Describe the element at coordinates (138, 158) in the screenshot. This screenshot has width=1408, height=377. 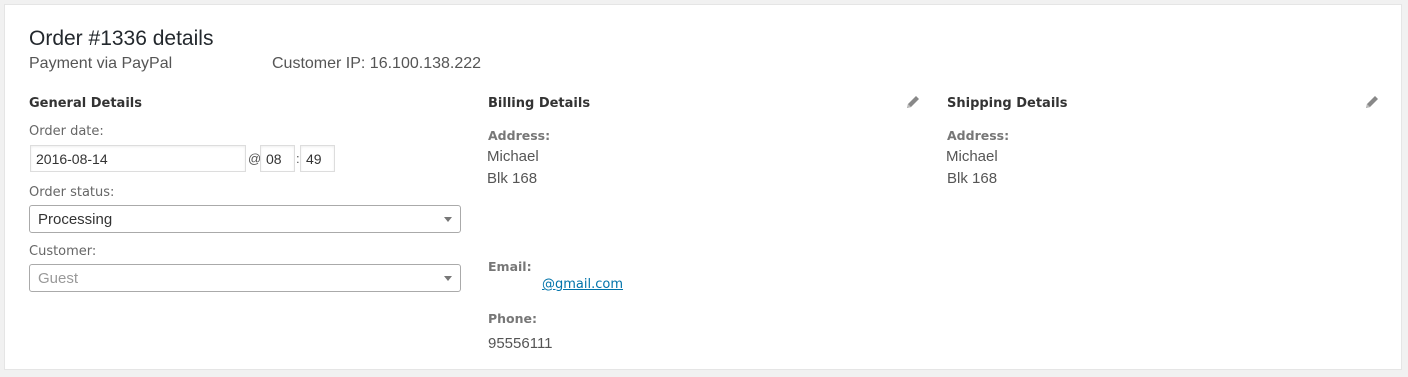
I see `order-date-input` at that location.